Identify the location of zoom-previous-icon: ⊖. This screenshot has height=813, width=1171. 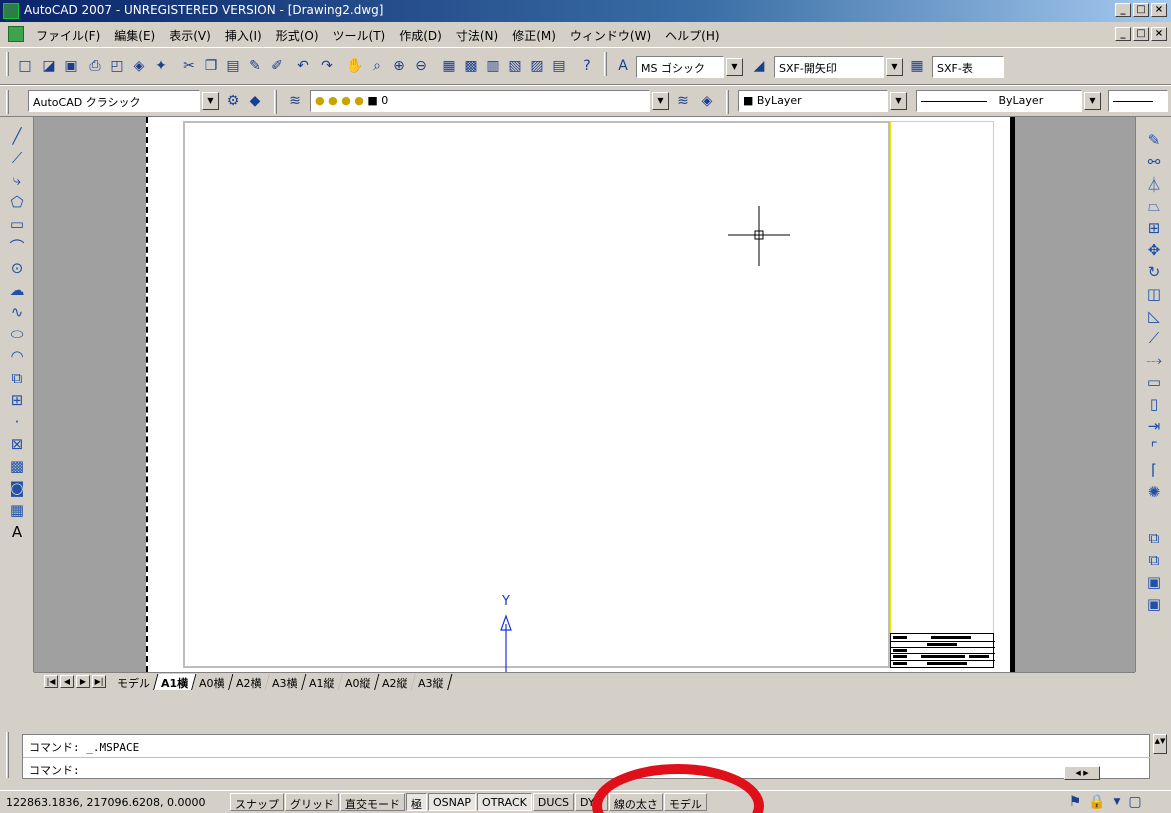
(421, 66).